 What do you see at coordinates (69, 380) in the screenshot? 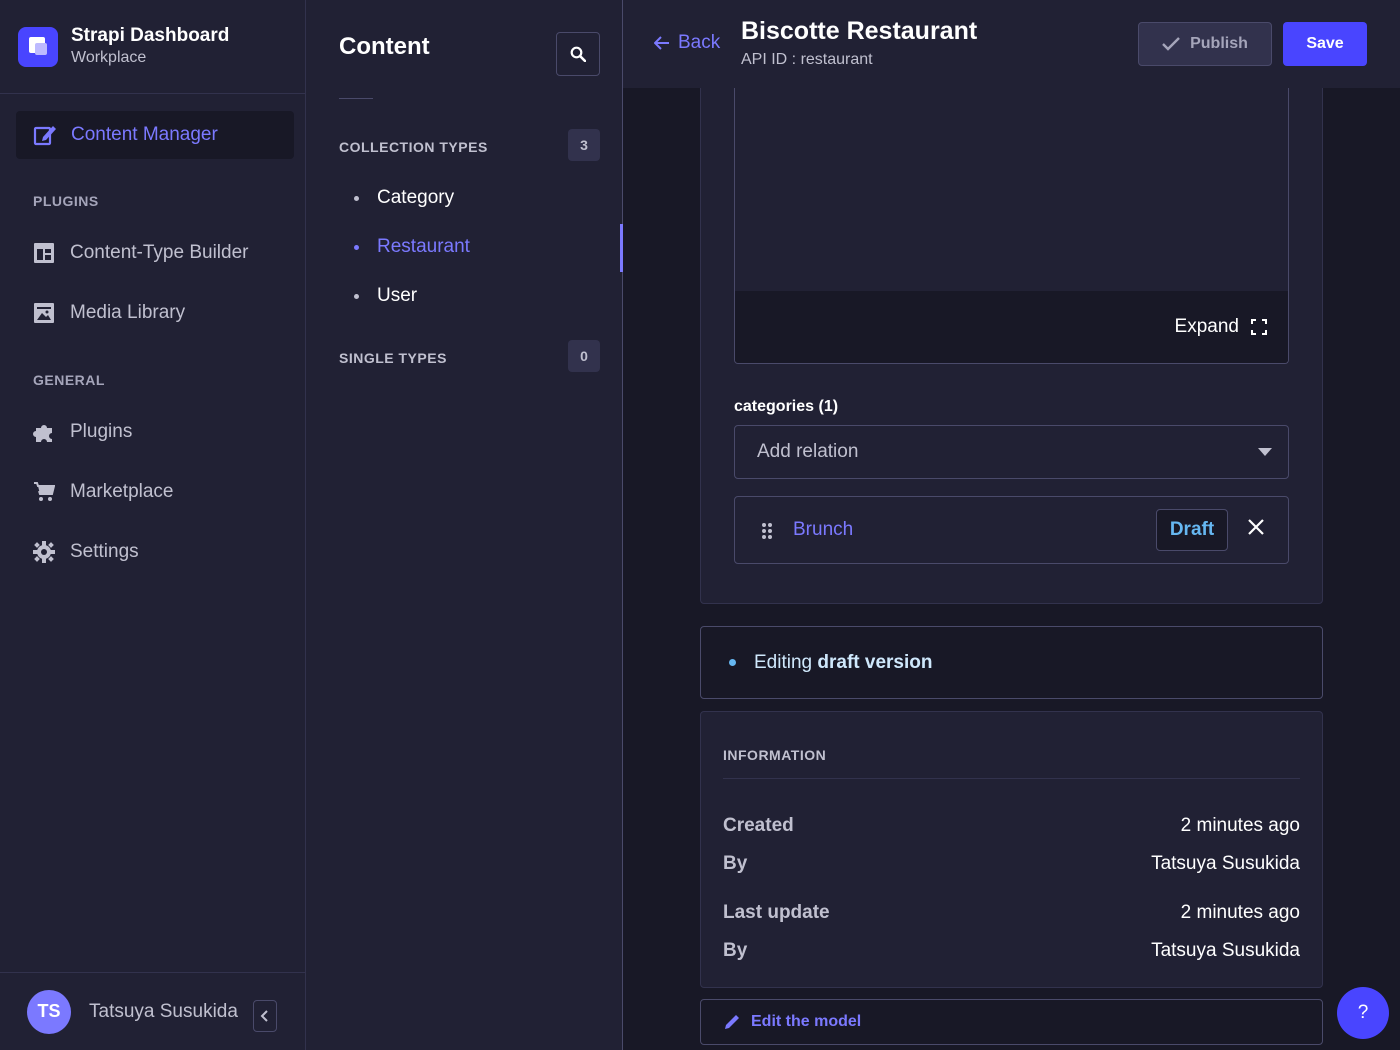
I see `general-heading: GENERAL` at bounding box center [69, 380].